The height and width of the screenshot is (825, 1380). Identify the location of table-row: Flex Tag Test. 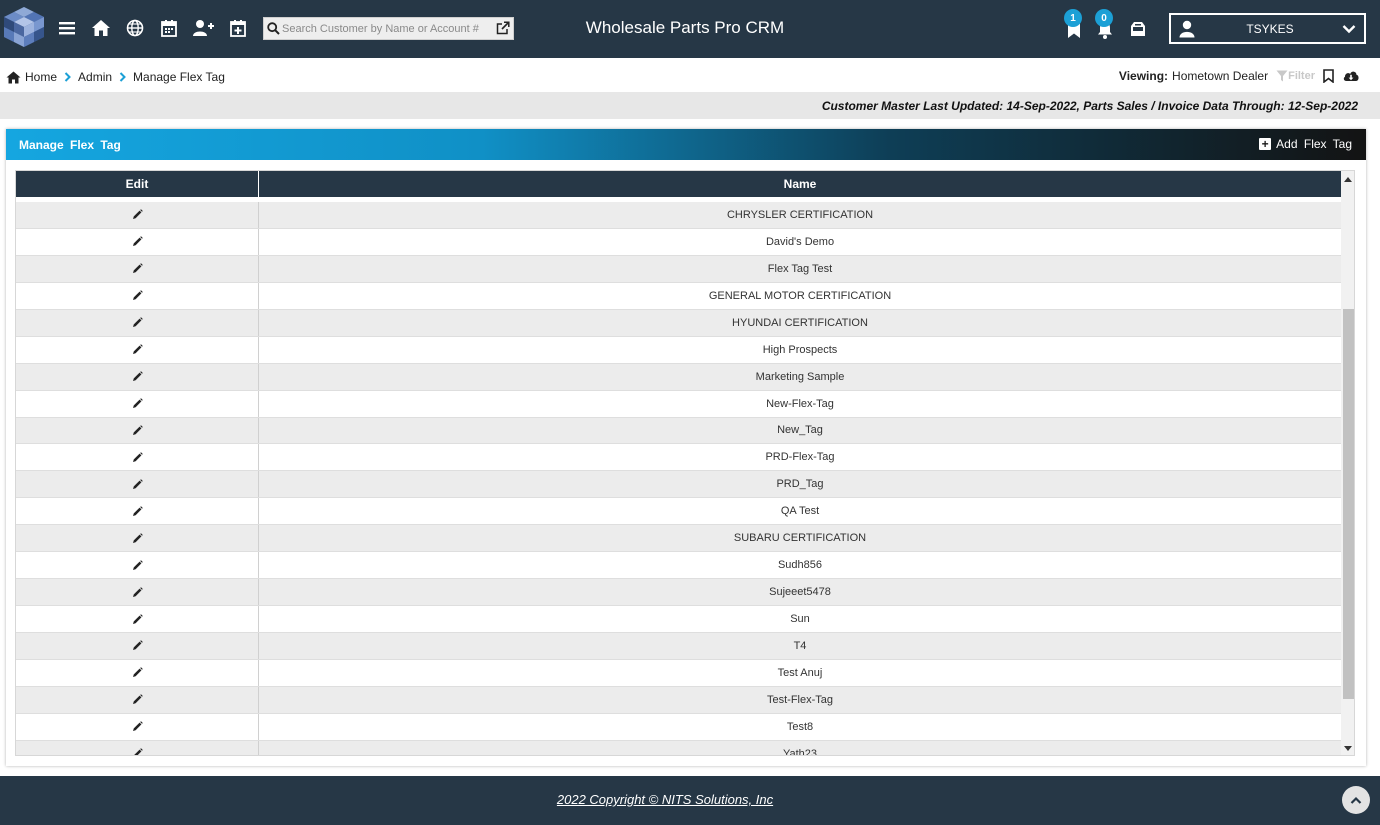
(678, 269).